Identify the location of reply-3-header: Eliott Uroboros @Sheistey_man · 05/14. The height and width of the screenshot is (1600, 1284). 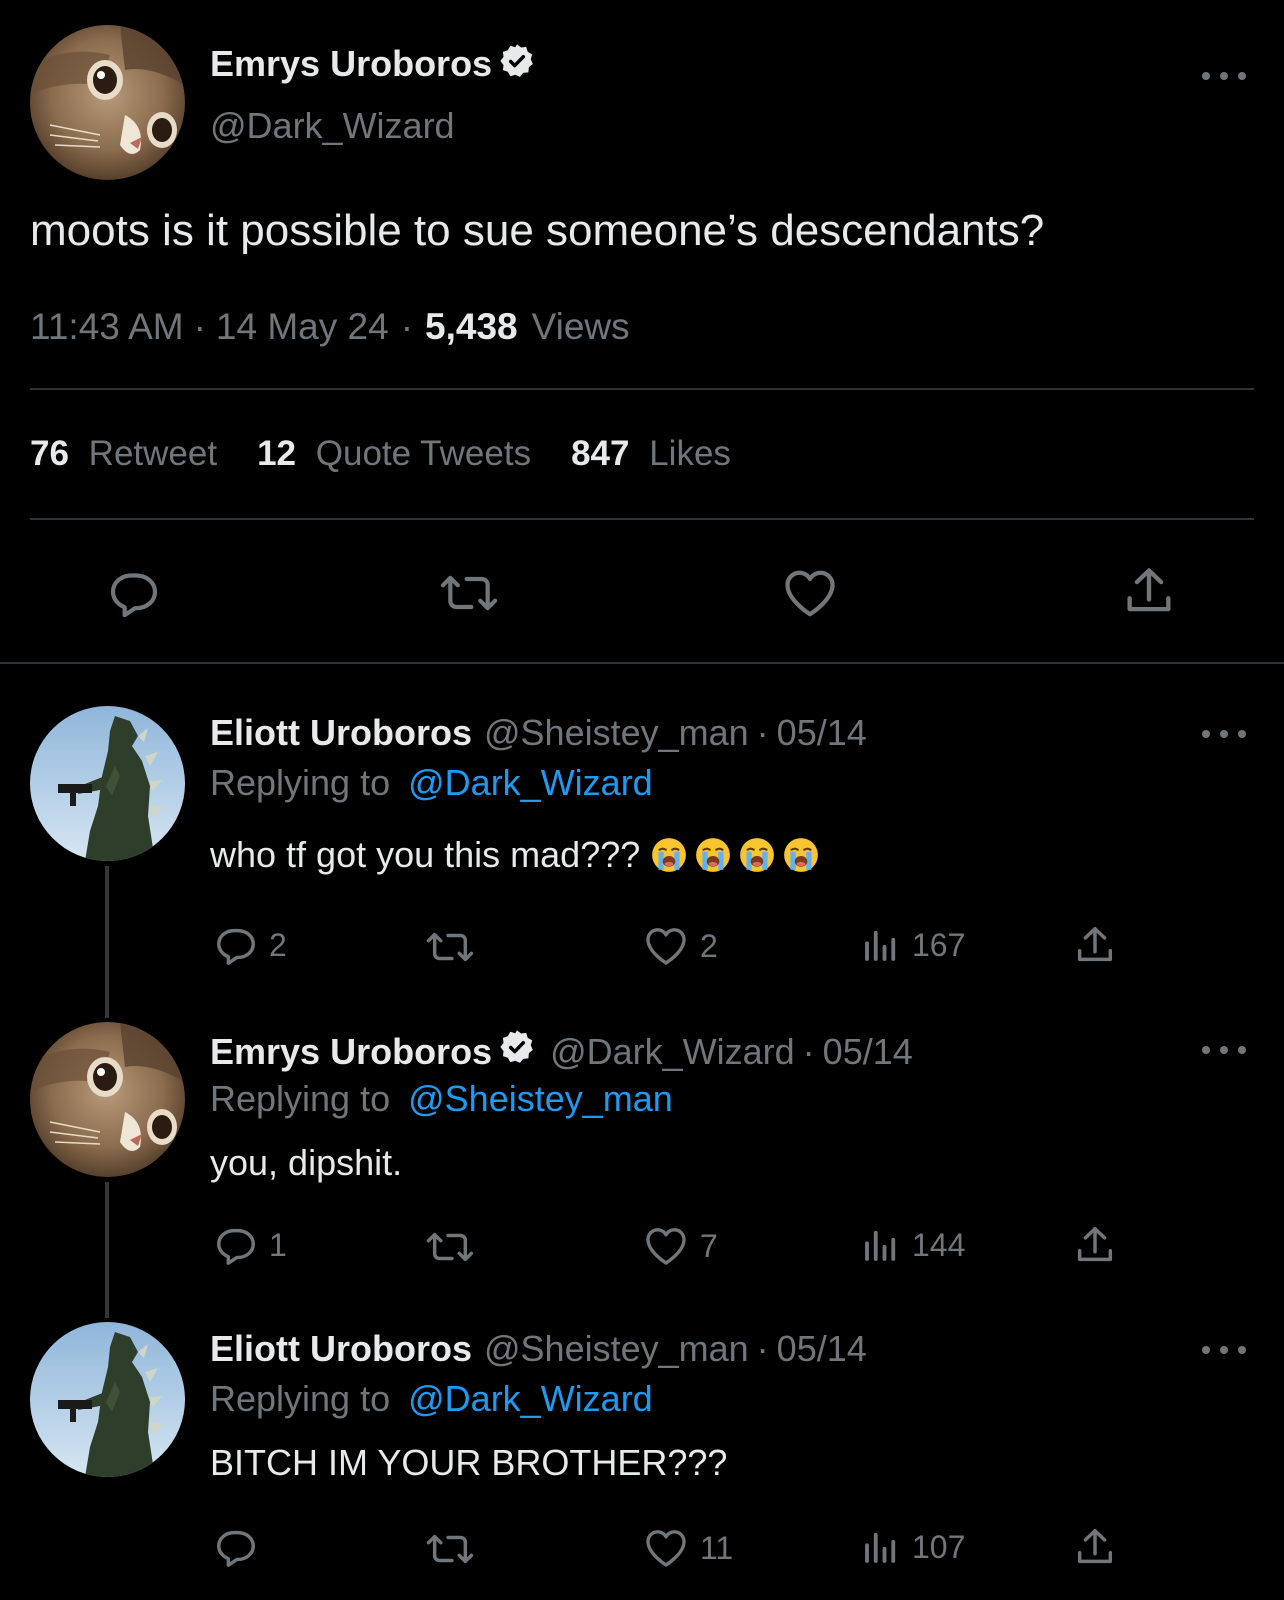
(538, 1349).